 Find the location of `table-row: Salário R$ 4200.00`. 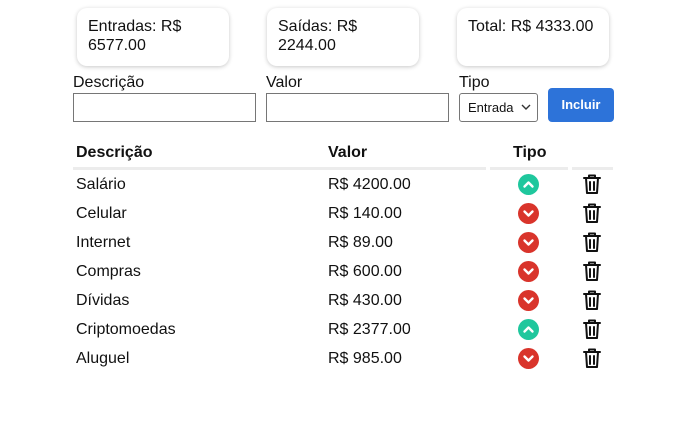

table-row: Salário R$ 4200.00 is located at coordinates (343, 184).